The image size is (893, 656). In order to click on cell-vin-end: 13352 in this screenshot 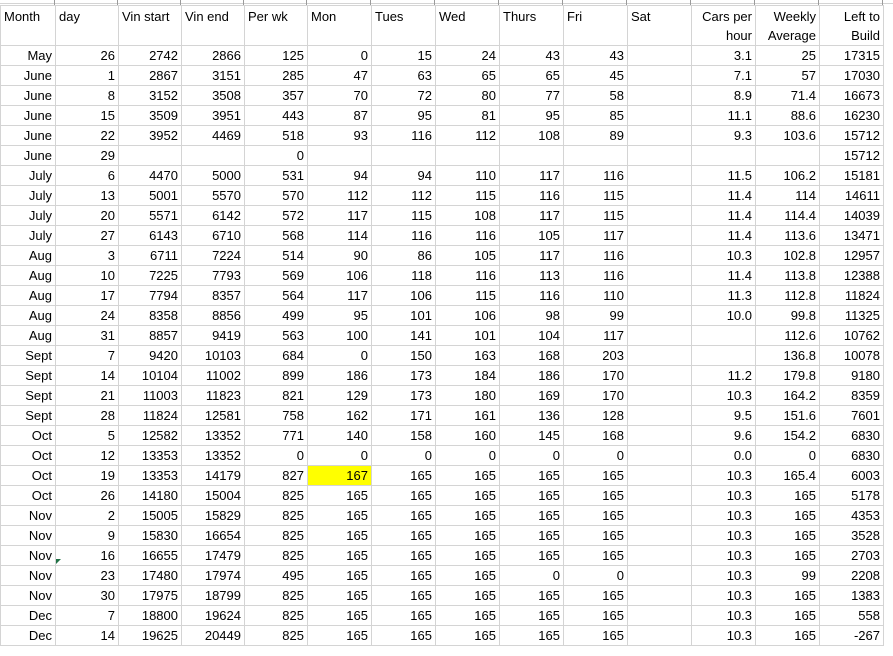, I will do `click(213, 455)`.